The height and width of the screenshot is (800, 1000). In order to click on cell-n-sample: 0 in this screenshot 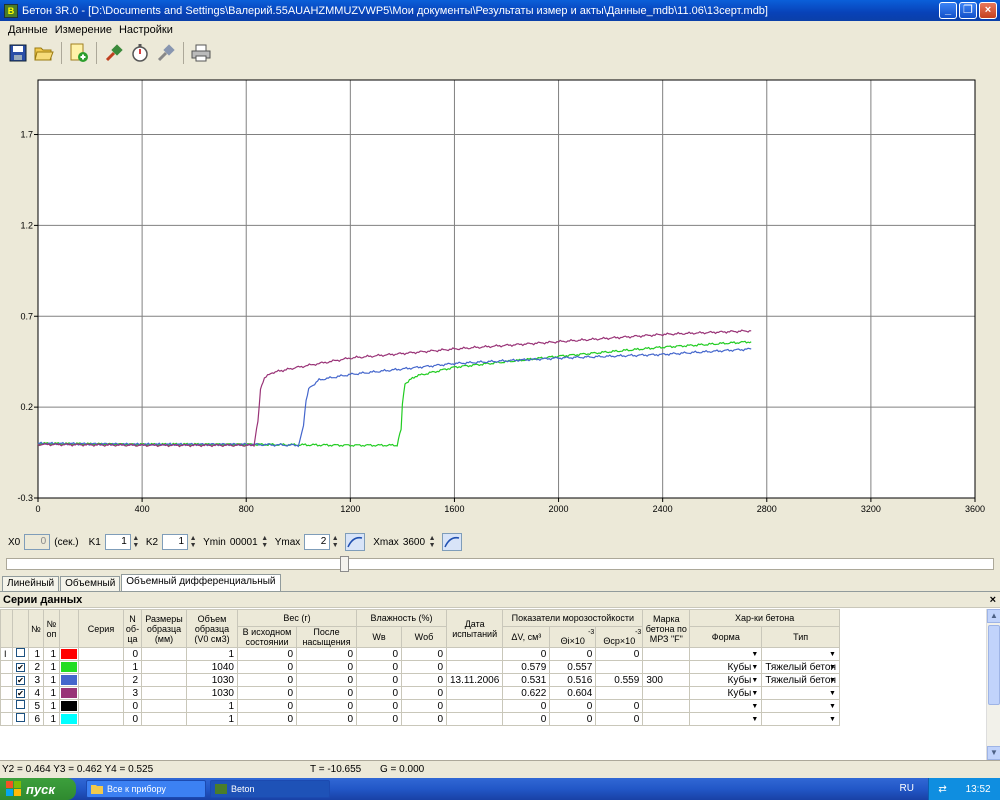, I will do `click(132, 706)`.